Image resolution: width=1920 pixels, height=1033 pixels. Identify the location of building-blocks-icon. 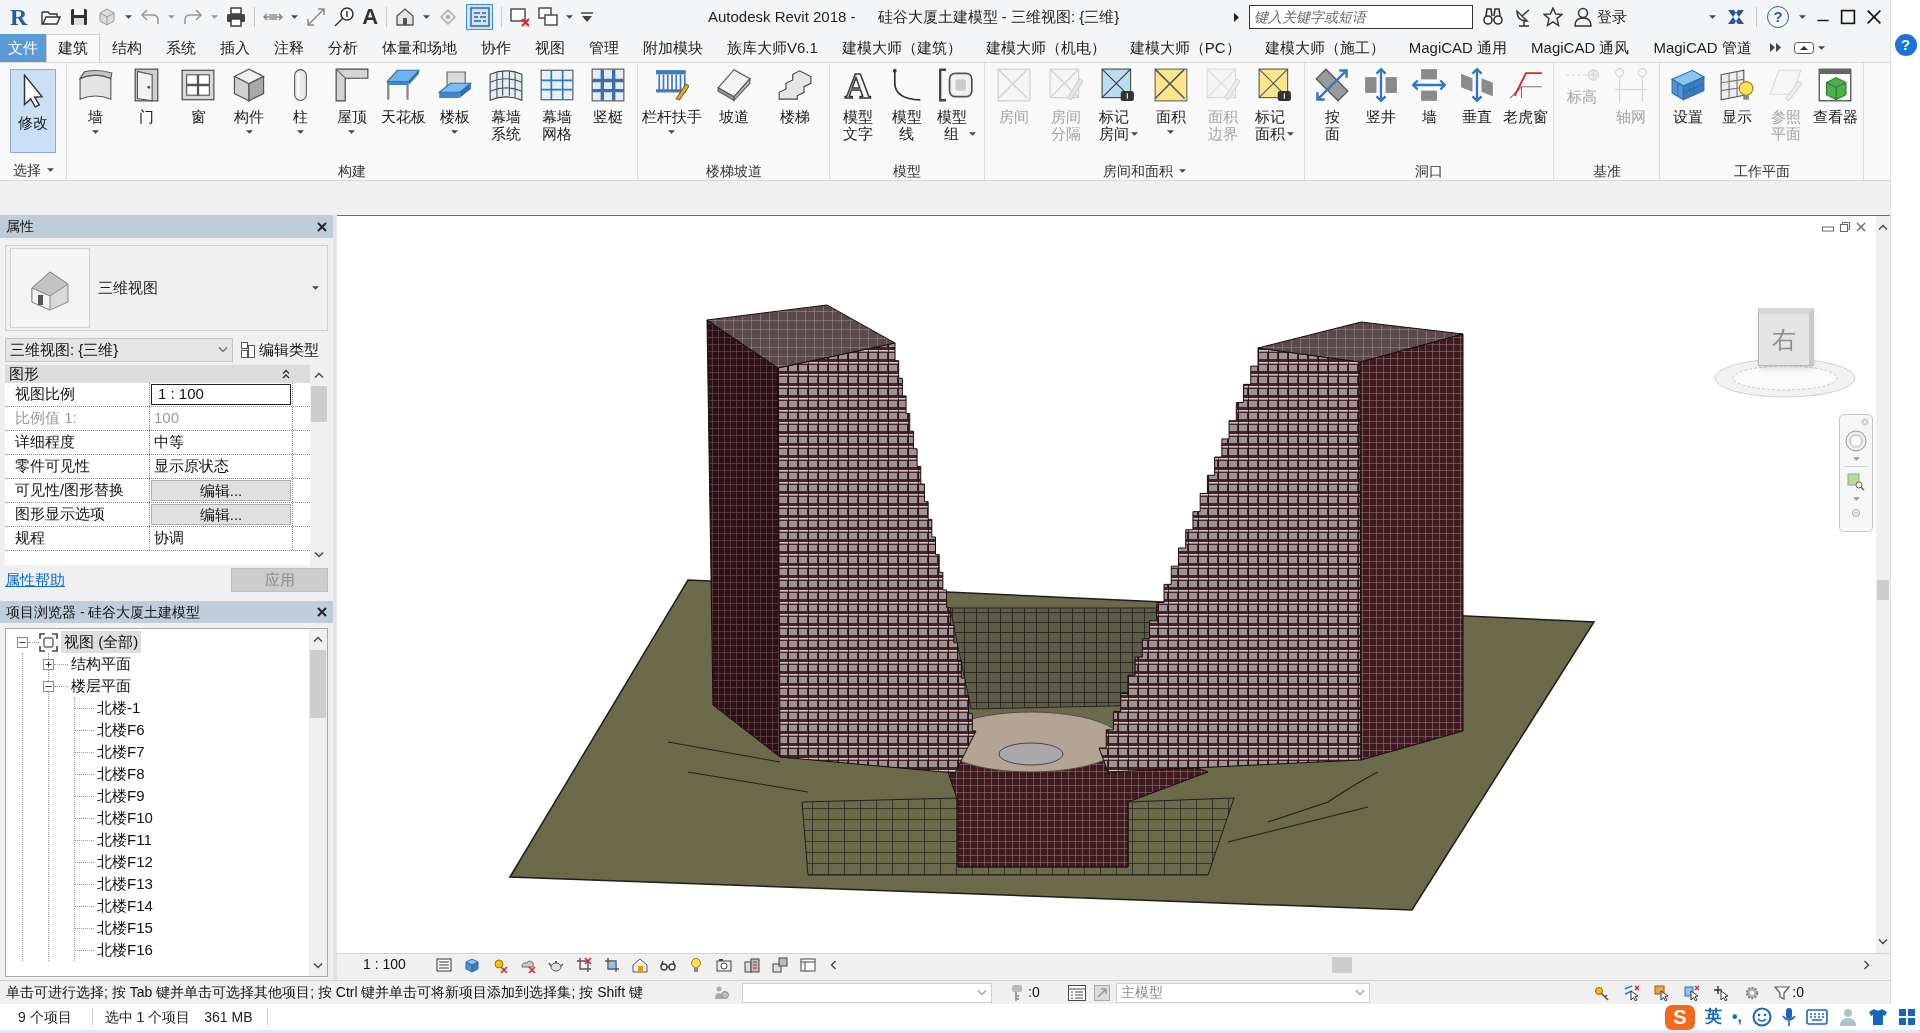
(751, 964).